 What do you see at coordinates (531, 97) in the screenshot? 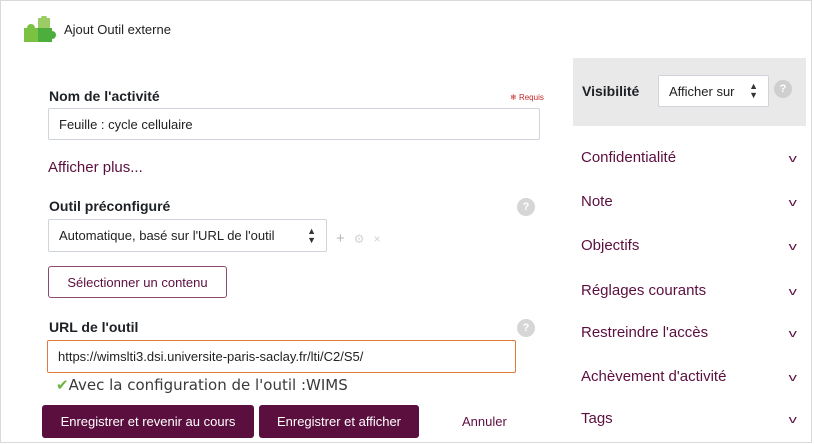
I see `required-text: Requis` at bounding box center [531, 97].